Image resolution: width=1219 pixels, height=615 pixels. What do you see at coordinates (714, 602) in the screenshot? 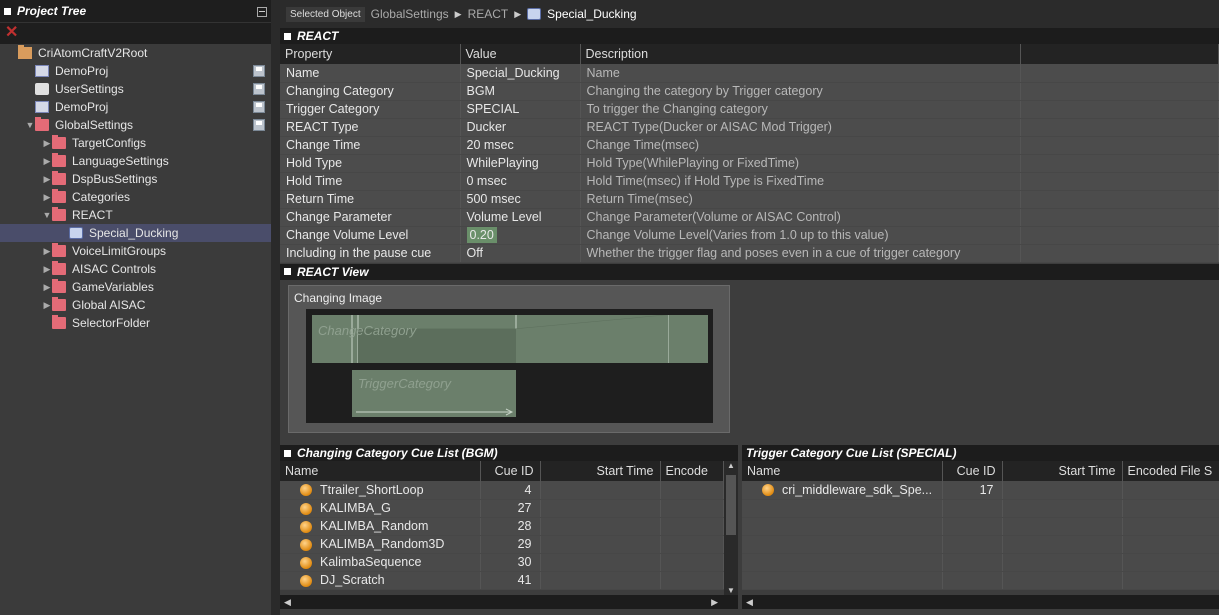
I see `scroll-right-icon: ▶` at bounding box center [714, 602].